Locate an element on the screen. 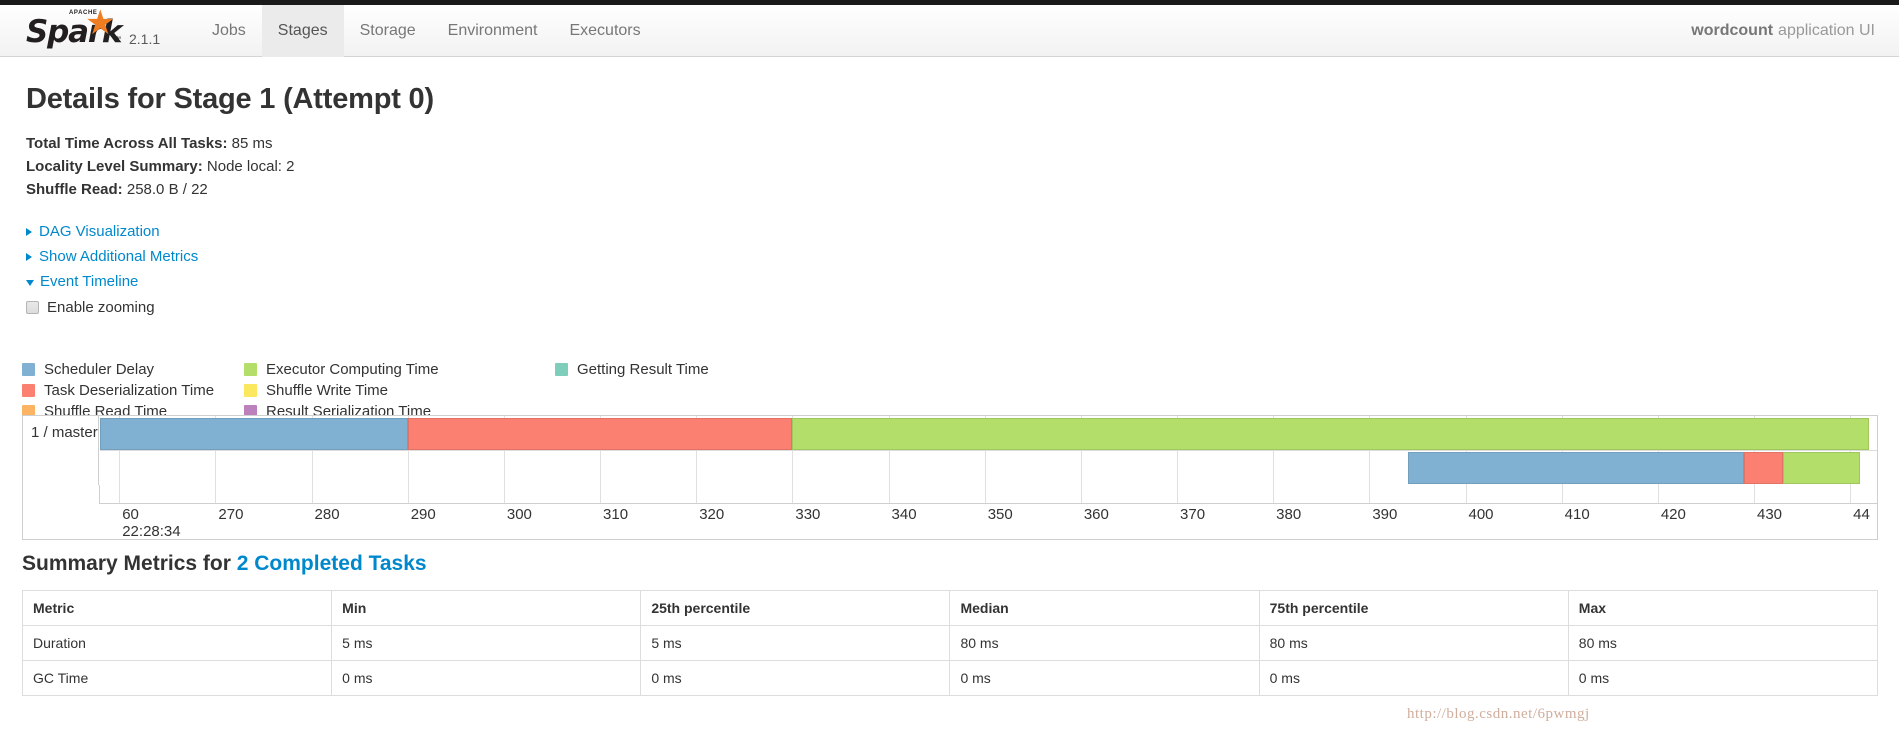 Image resolution: width=1899 pixels, height=740 pixels. axis-baseline is located at coordinates (988, 503).